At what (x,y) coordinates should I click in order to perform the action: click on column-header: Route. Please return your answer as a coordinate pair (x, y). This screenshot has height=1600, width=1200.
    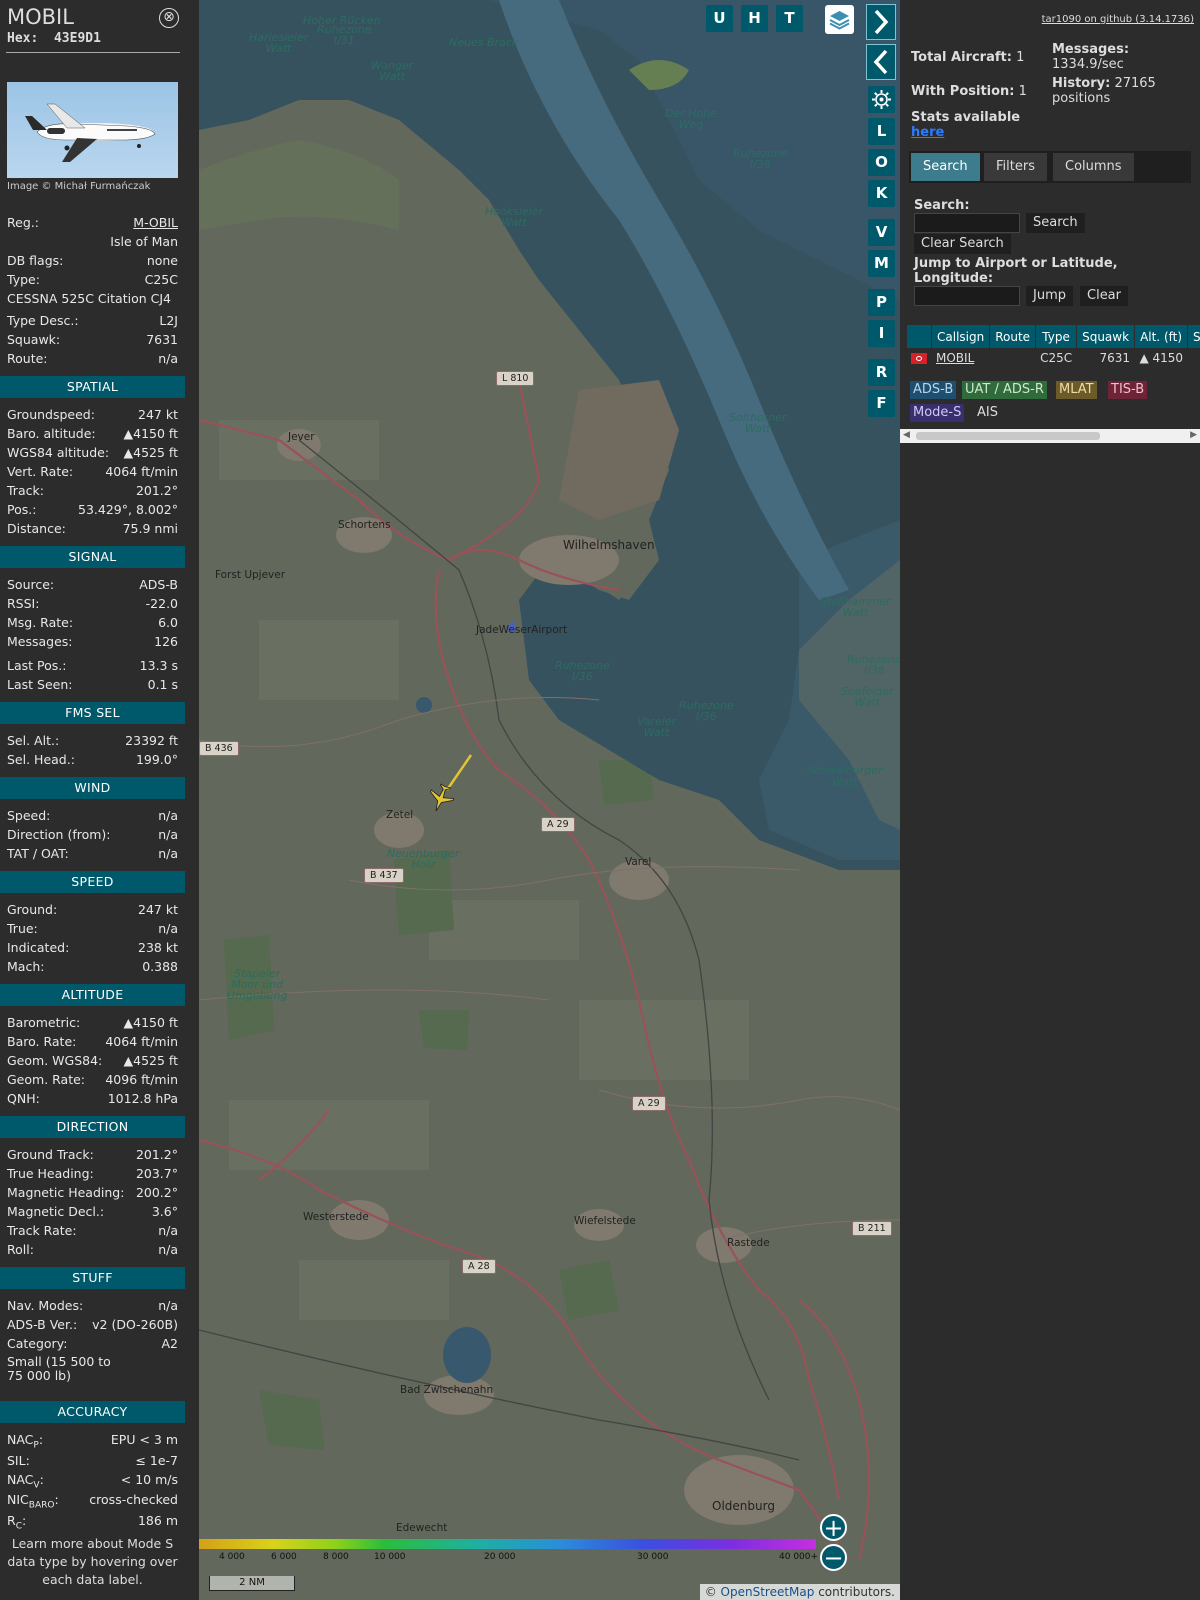
    Looking at the image, I should click on (1013, 336).